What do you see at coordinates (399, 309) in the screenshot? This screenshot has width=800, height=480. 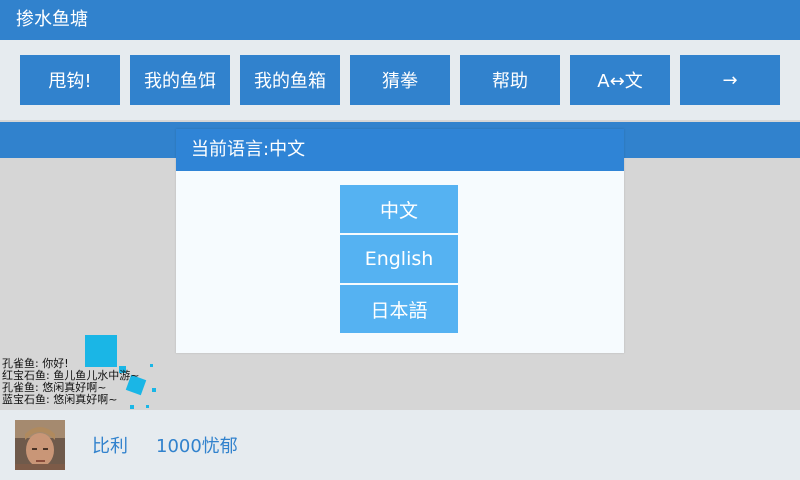 I see `language-option-japanese: 日本語` at bounding box center [399, 309].